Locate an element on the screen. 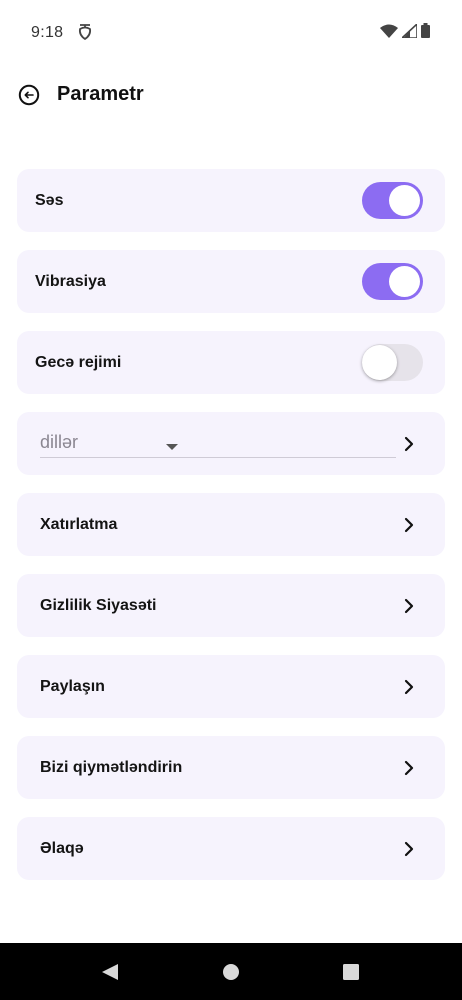 This screenshot has width=462, height=1000. rate-us-label: Bizi qiymətləndirin is located at coordinates (111, 767).